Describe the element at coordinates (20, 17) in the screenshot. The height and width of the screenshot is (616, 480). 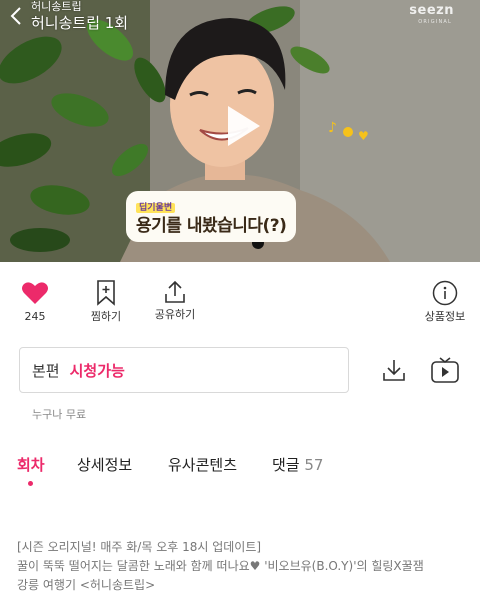
I see `back-chevron-icon` at that location.